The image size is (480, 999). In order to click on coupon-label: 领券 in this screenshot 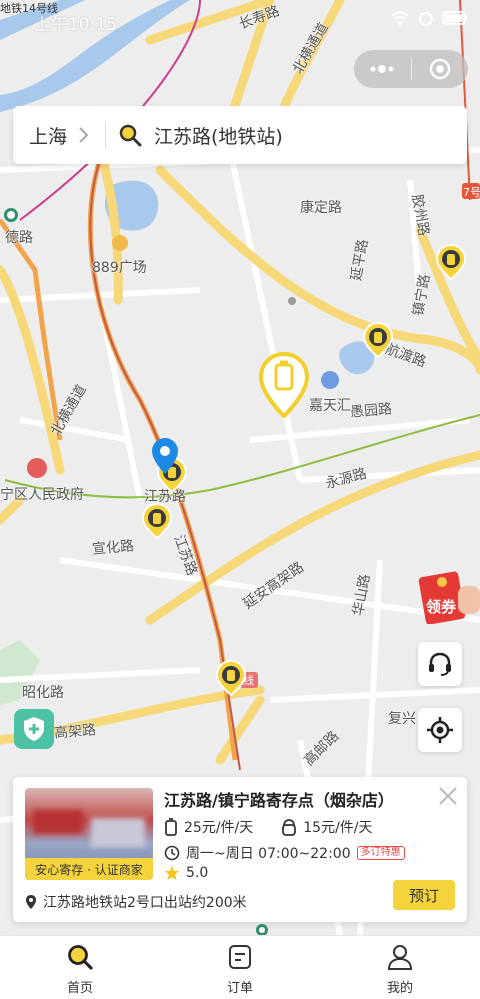, I will do `click(441, 607)`.